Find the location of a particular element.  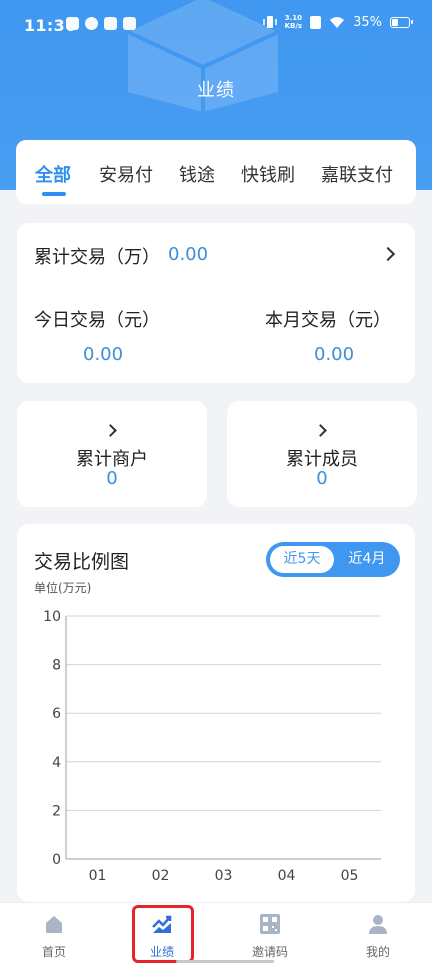

tab-kuaiqianshua: 快钱刷 is located at coordinates (268, 174).